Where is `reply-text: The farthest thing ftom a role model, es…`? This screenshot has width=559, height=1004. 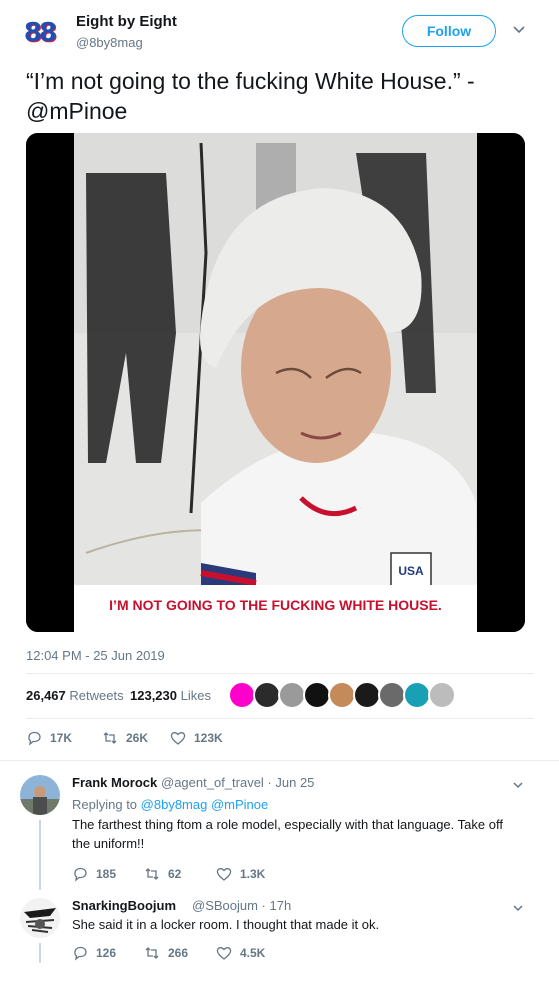 reply-text: The farthest thing ftom a role model, es… is located at coordinates (287, 834).